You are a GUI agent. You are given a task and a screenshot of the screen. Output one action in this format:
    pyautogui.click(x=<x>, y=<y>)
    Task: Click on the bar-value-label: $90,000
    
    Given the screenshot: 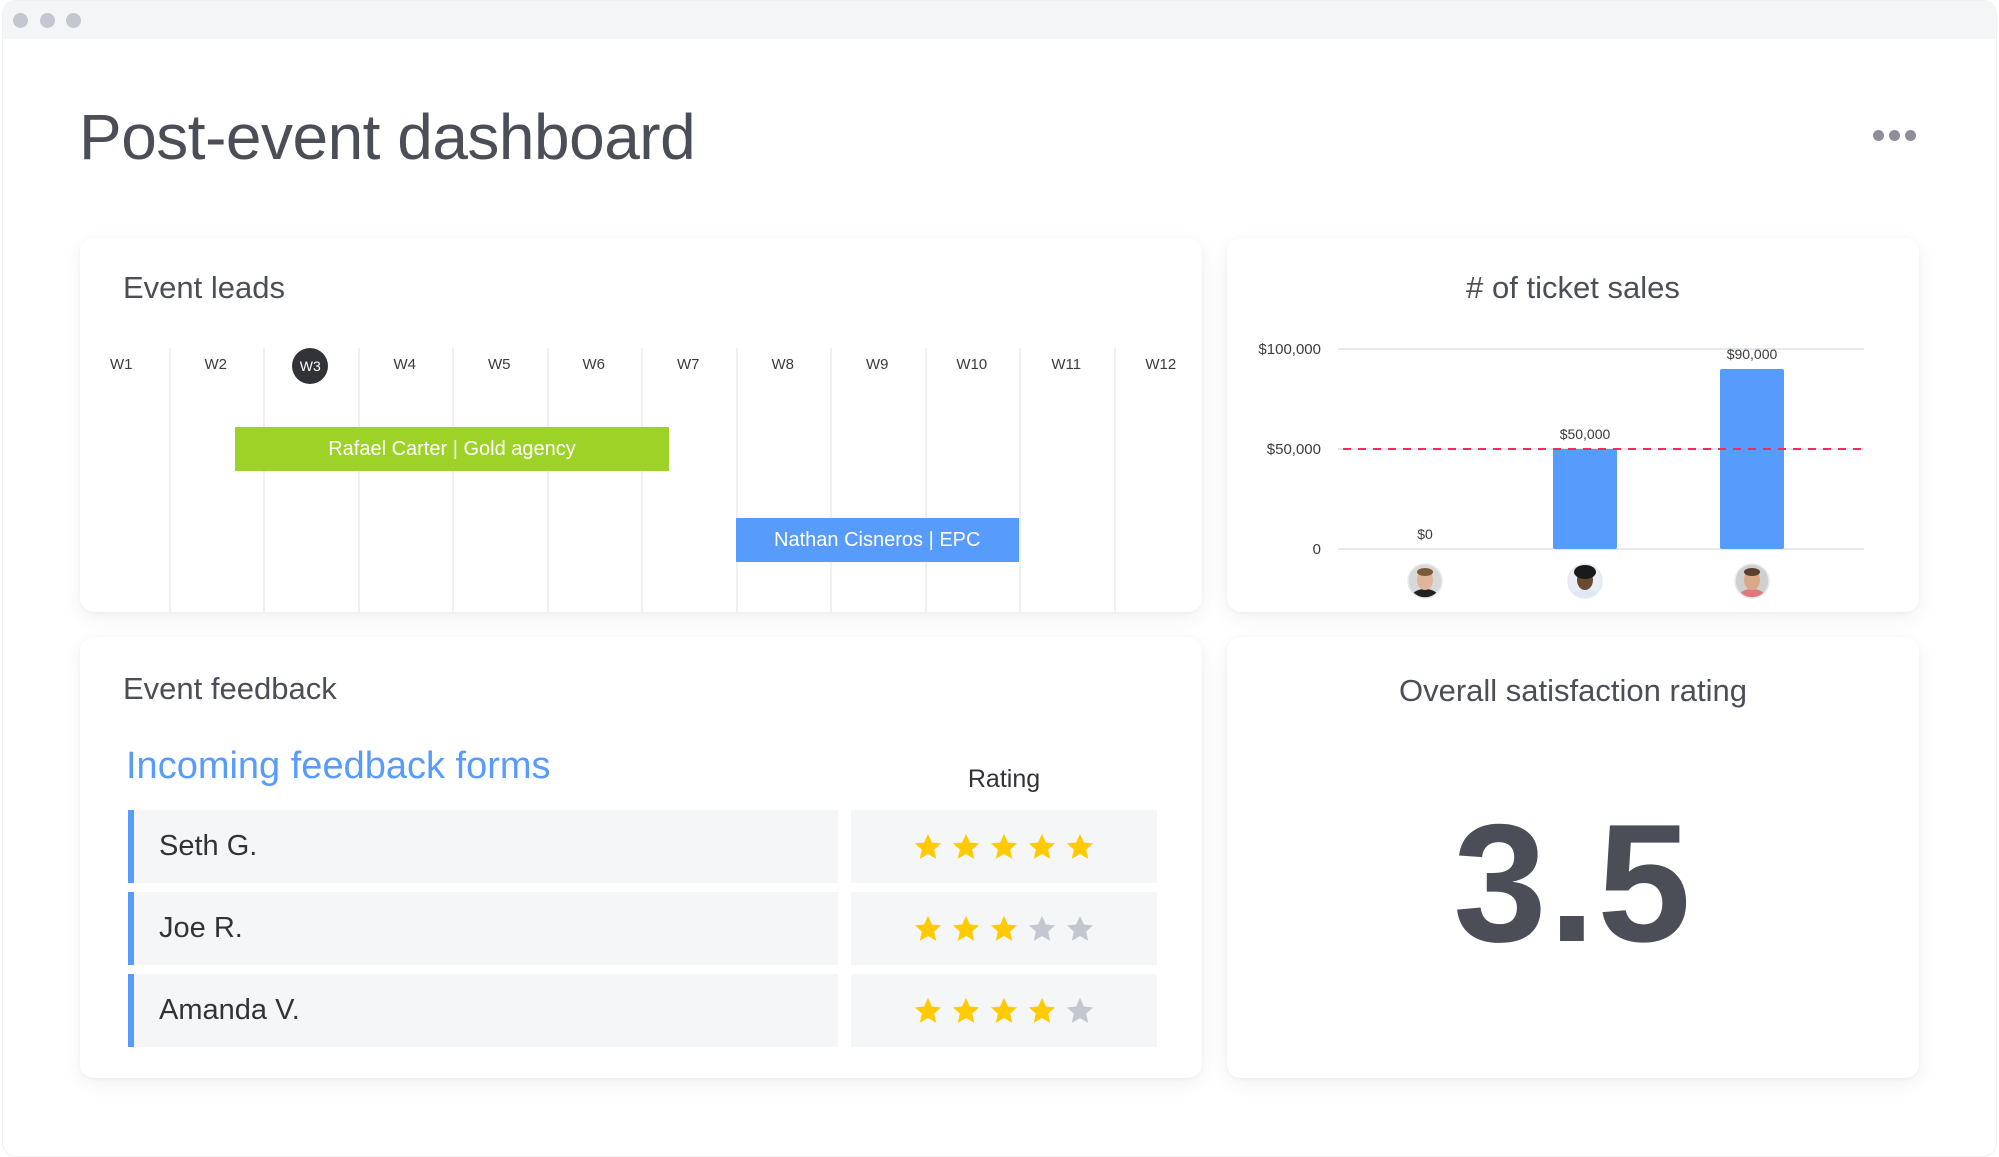 What is the action you would take?
    pyautogui.click(x=1752, y=354)
    